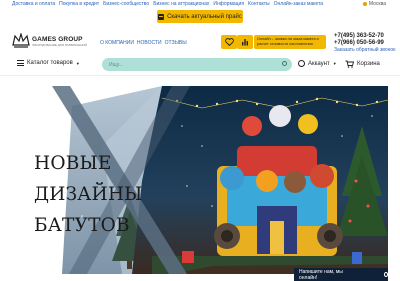 Image resolution: width=400 pixels, height=281 pixels. What do you see at coordinates (59, 44) in the screenshot?
I see `logo-subtitle: ОБОРУДОВАНИЕ ДЛЯ РАЗВЛЕЧЕНИЙ` at bounding box center [59, 44].